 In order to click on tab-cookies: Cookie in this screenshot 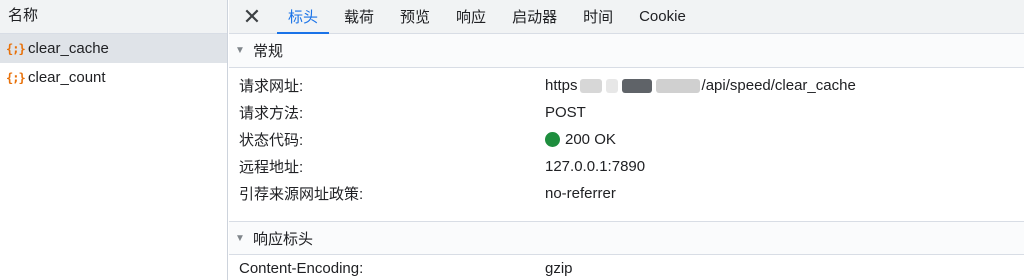, I will do `click(662, 16)`.